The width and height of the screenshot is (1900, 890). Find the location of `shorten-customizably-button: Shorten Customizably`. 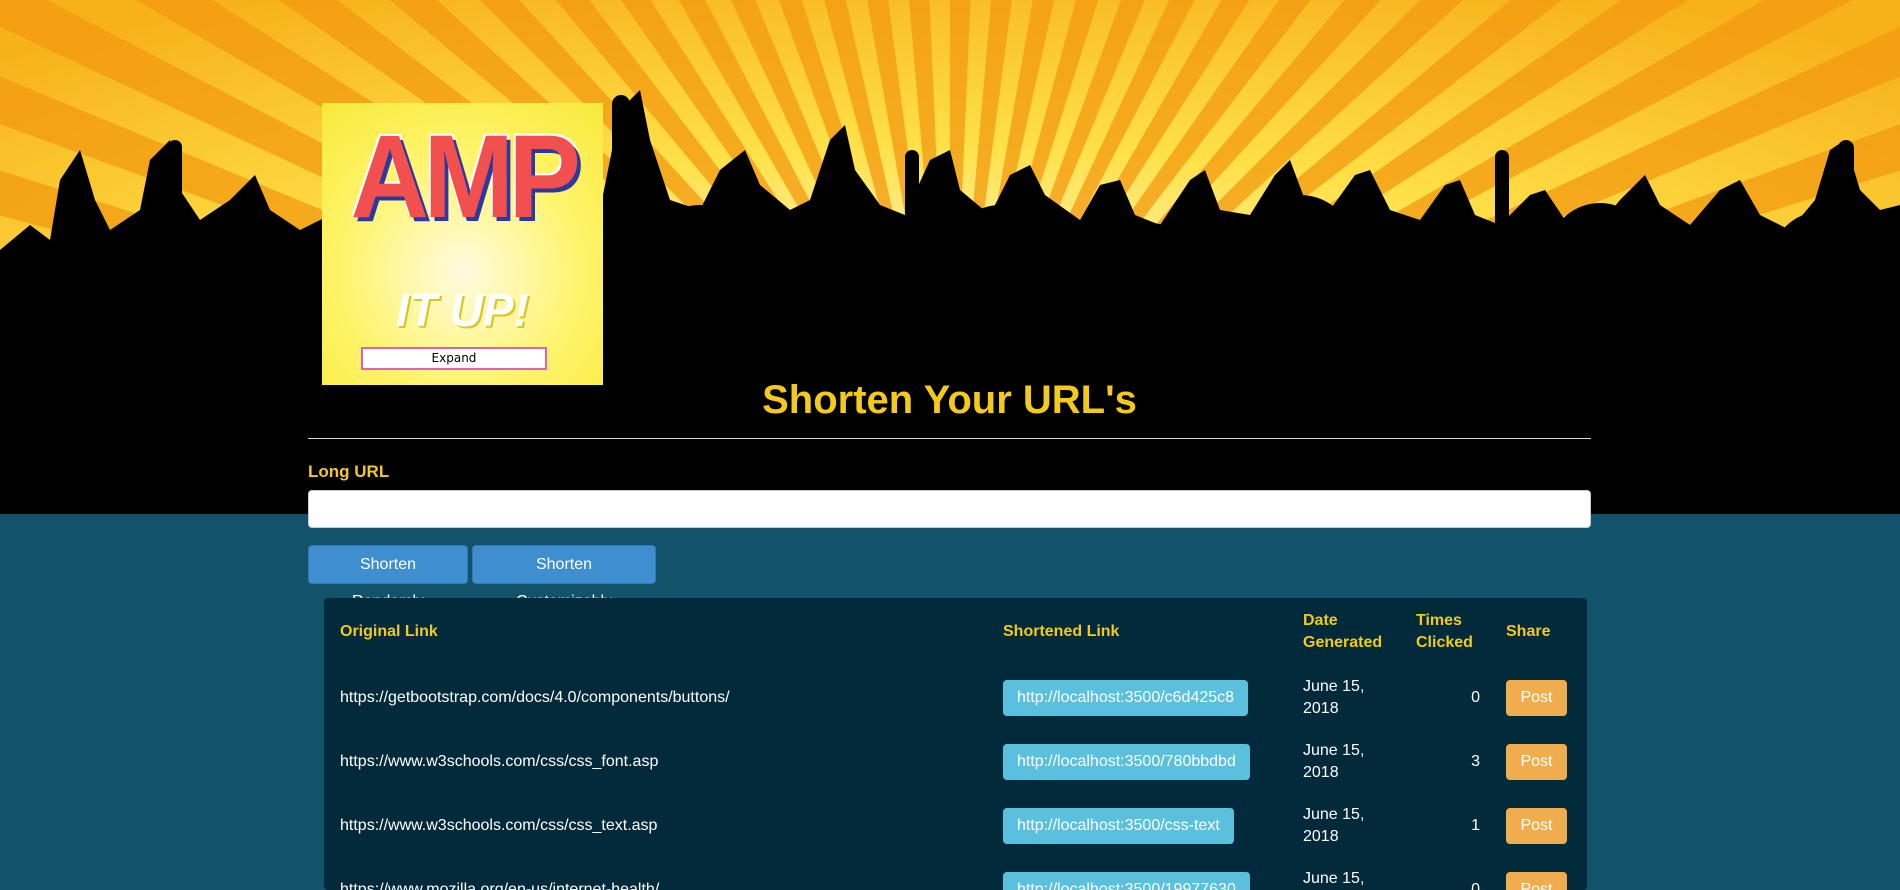

shorten-customizably-button: Shorten Customizably is located at coordinates (564, 577).